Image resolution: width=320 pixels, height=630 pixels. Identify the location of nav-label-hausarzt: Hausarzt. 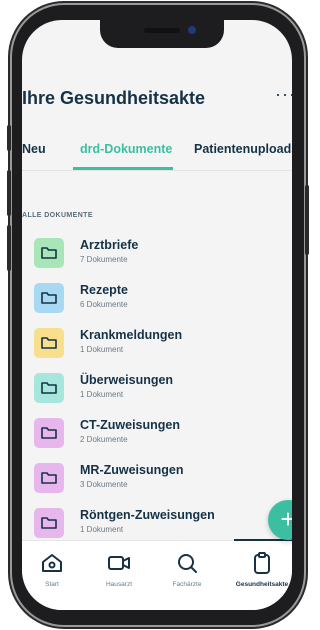
(118, 584).